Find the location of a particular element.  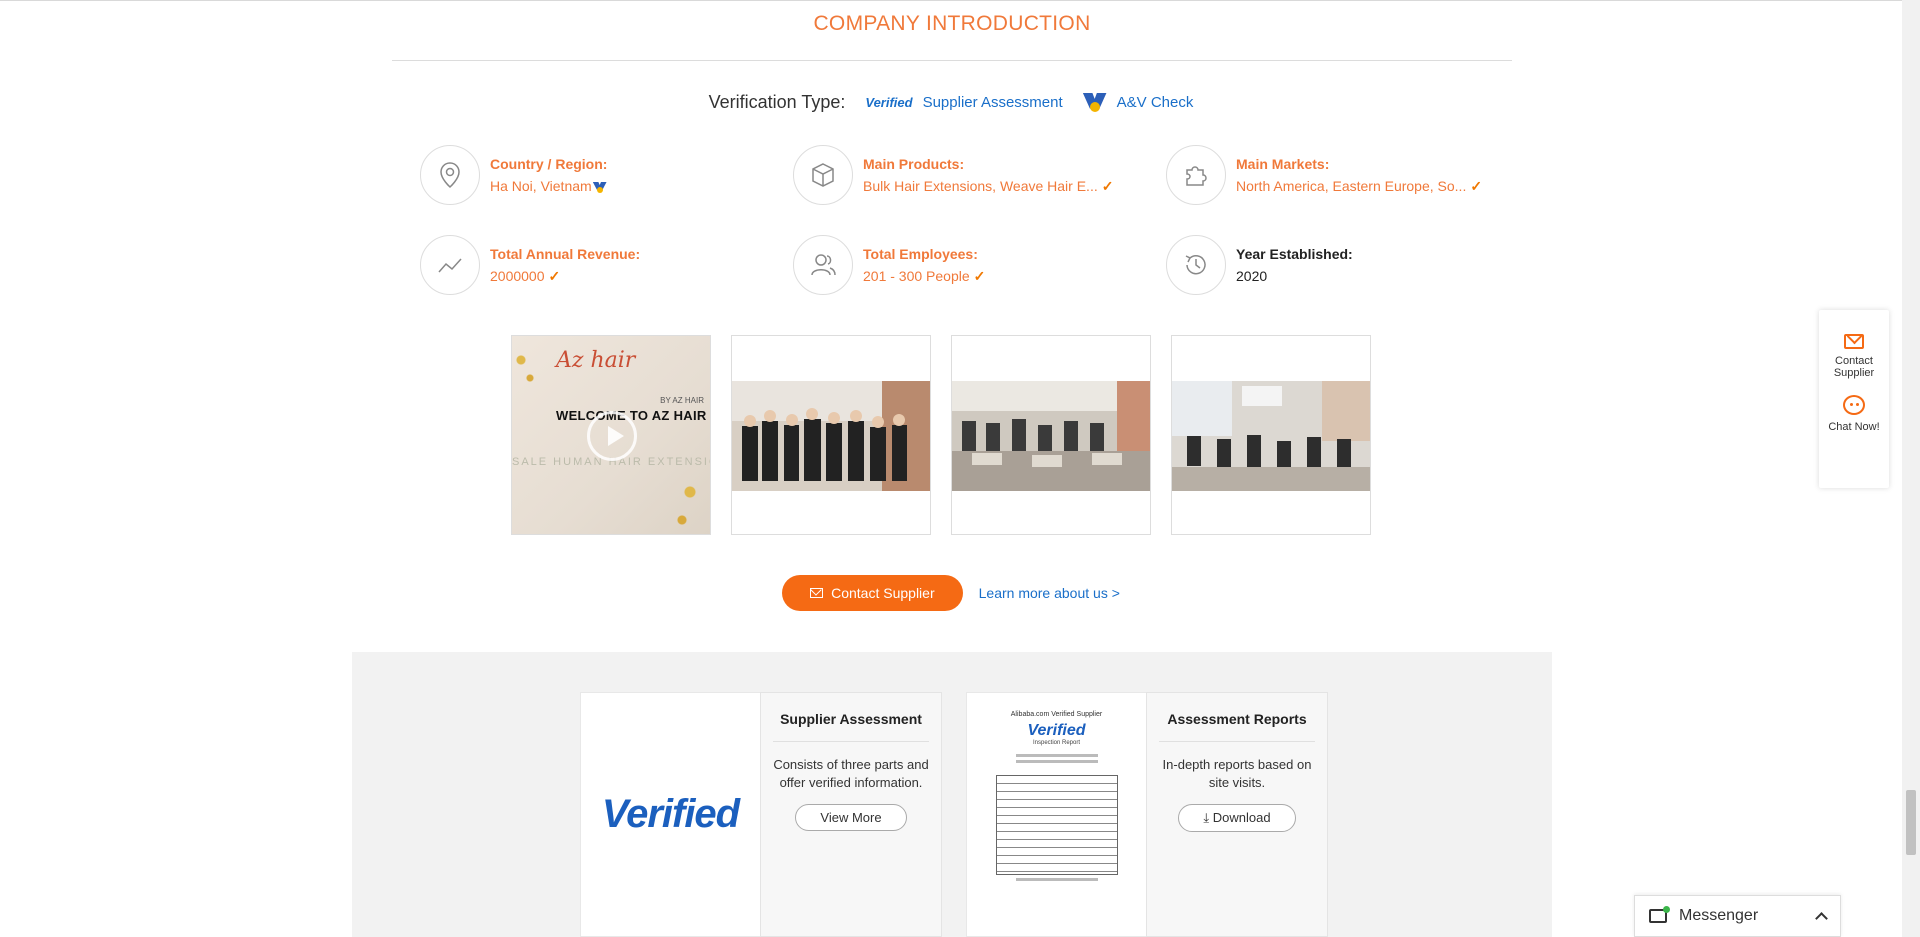

company-photo-team is located at coordinates (831, 435).